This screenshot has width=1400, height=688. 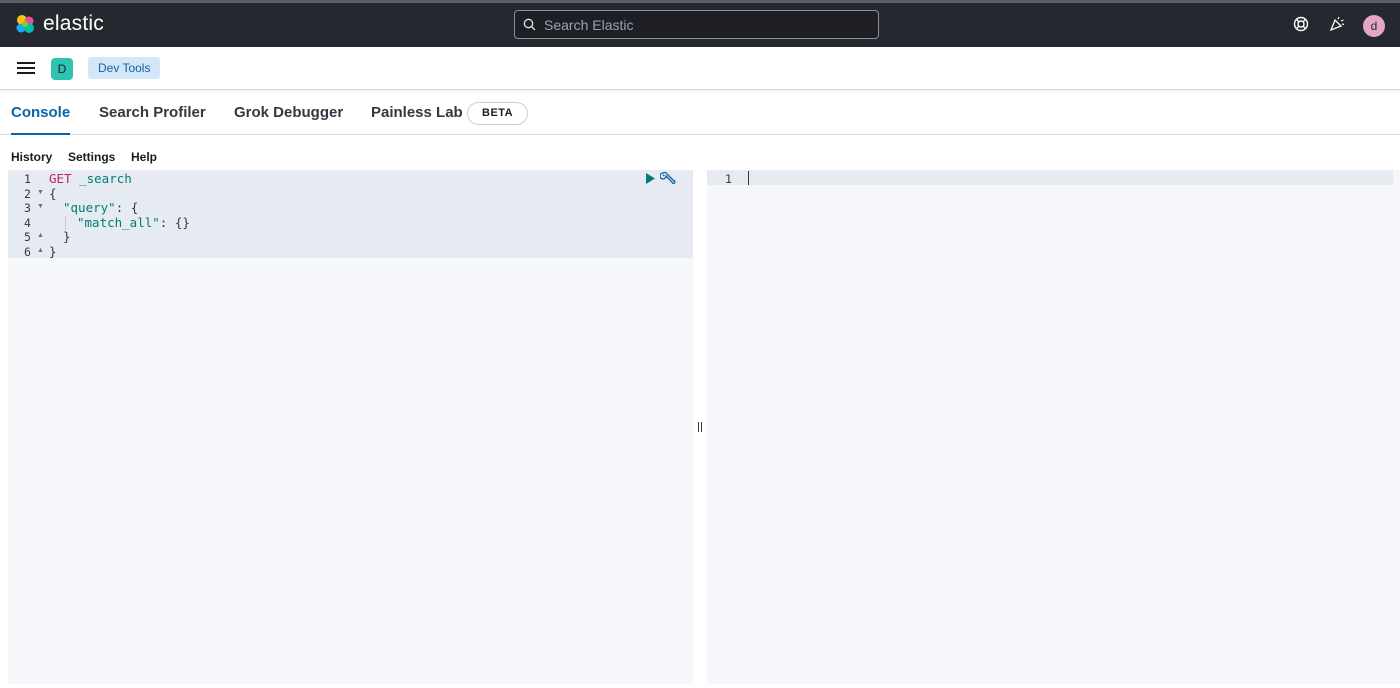 I want to click on tab-search-profiler: Search Profiler, so click(x=152, y=113).